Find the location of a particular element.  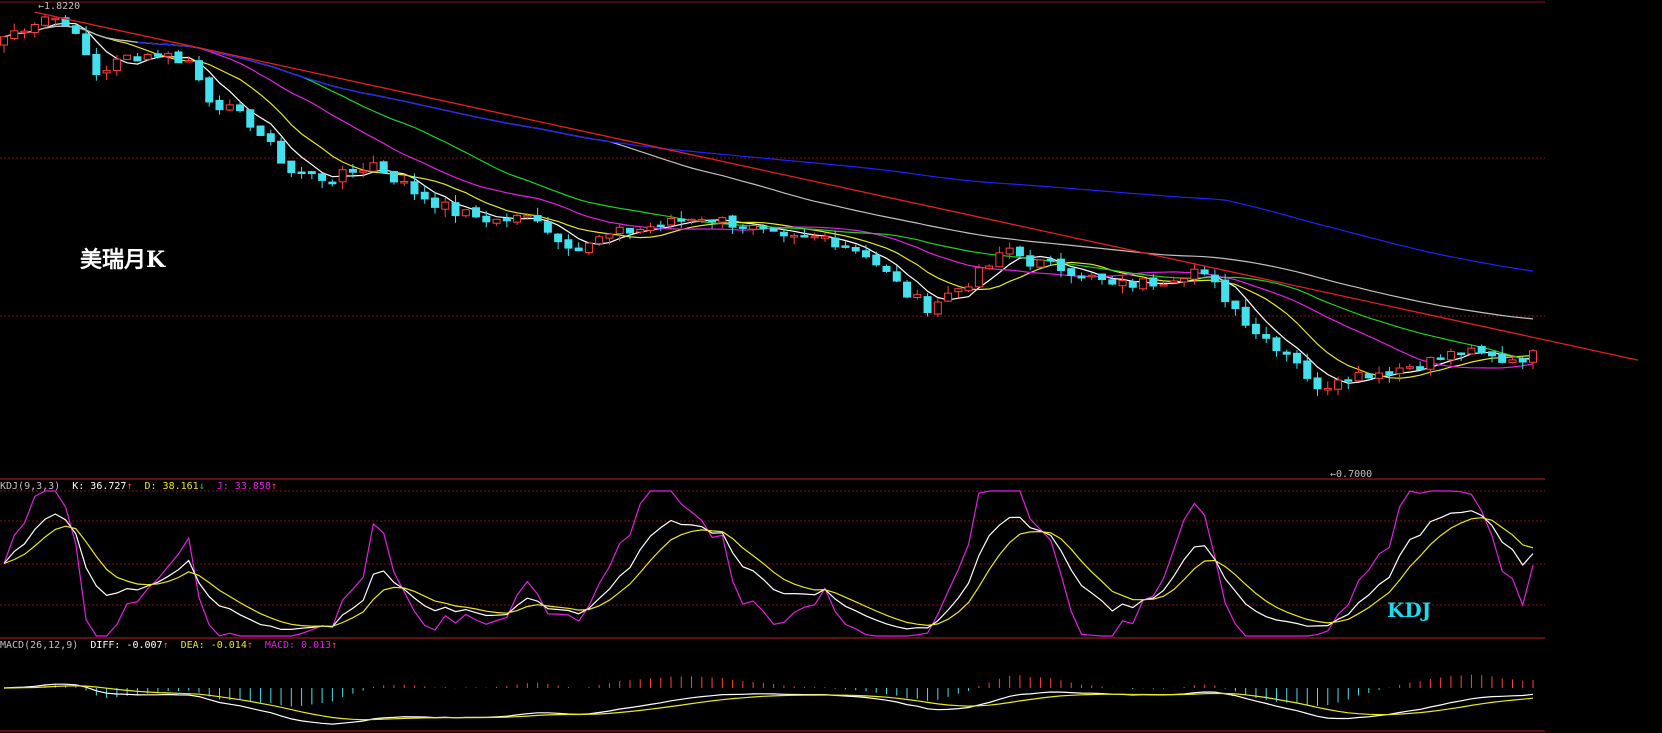

chart-title: 美瑞月K is located at coordinates (123, 260).